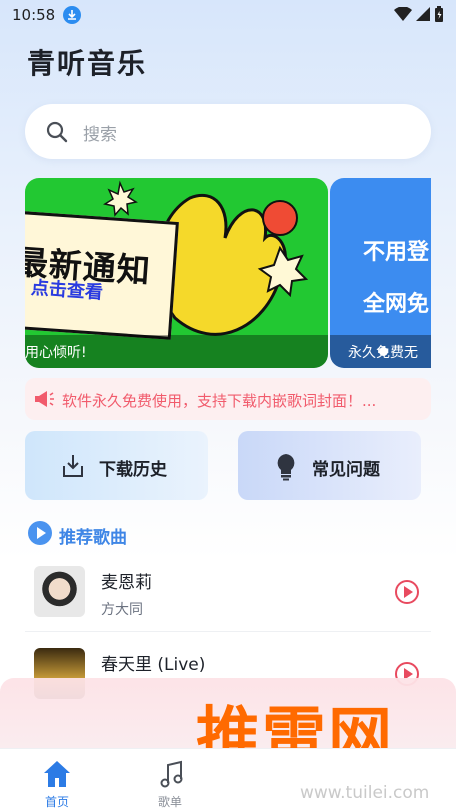  I want to click on signal-icon, so click(423, 14).